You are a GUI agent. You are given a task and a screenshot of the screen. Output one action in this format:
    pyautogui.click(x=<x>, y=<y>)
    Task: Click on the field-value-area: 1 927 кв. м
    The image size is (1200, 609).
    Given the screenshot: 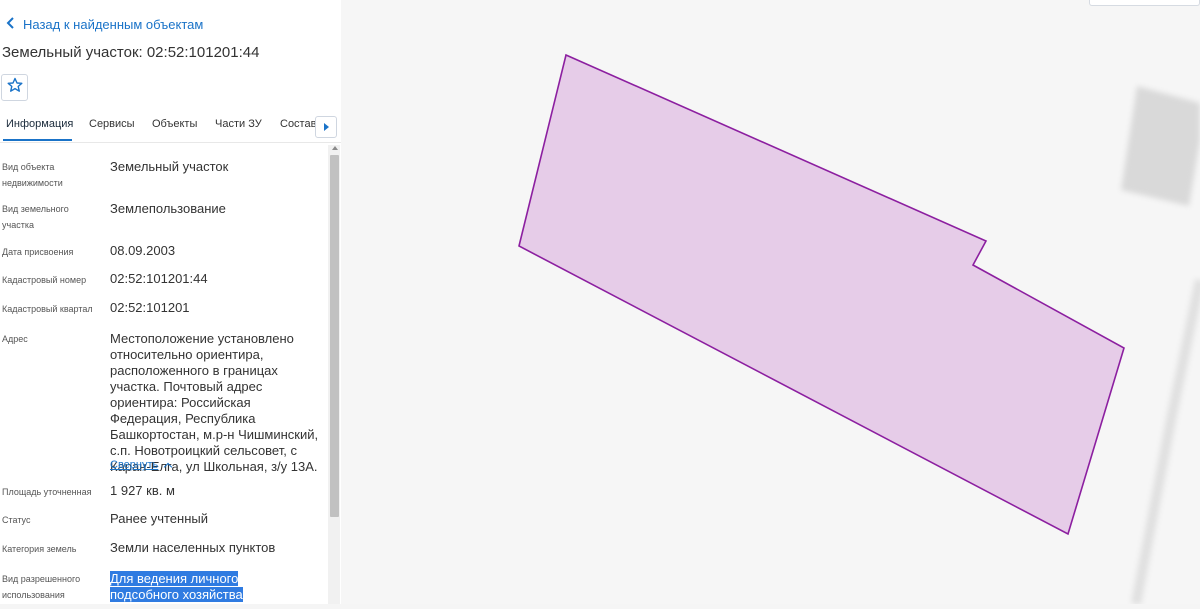 What is the action you would take?
    pyautogui.click(x=142, y=490)
    